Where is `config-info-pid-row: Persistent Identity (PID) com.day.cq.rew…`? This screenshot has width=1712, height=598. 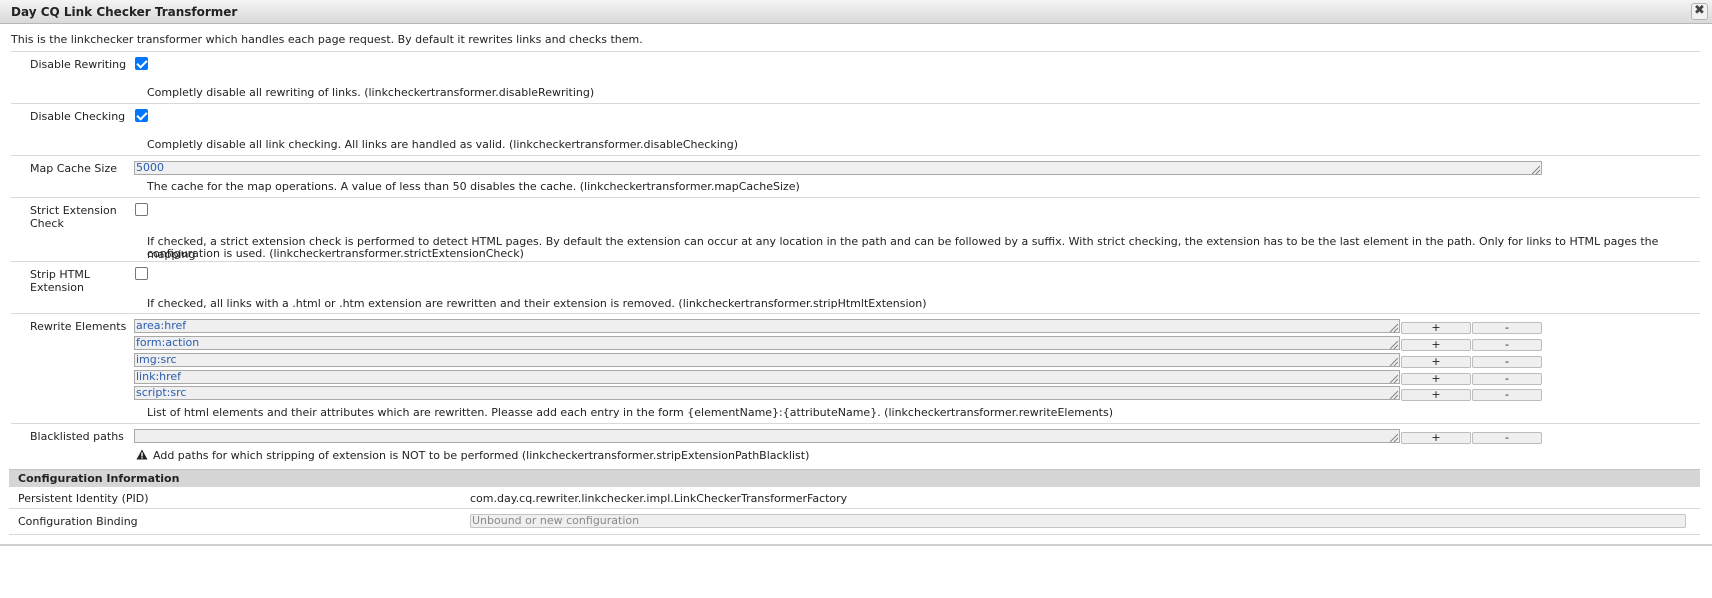
config-info-pid-row: Persistent Identity (PID) com.day.cq.rew… is located at coordinates (854, 498).